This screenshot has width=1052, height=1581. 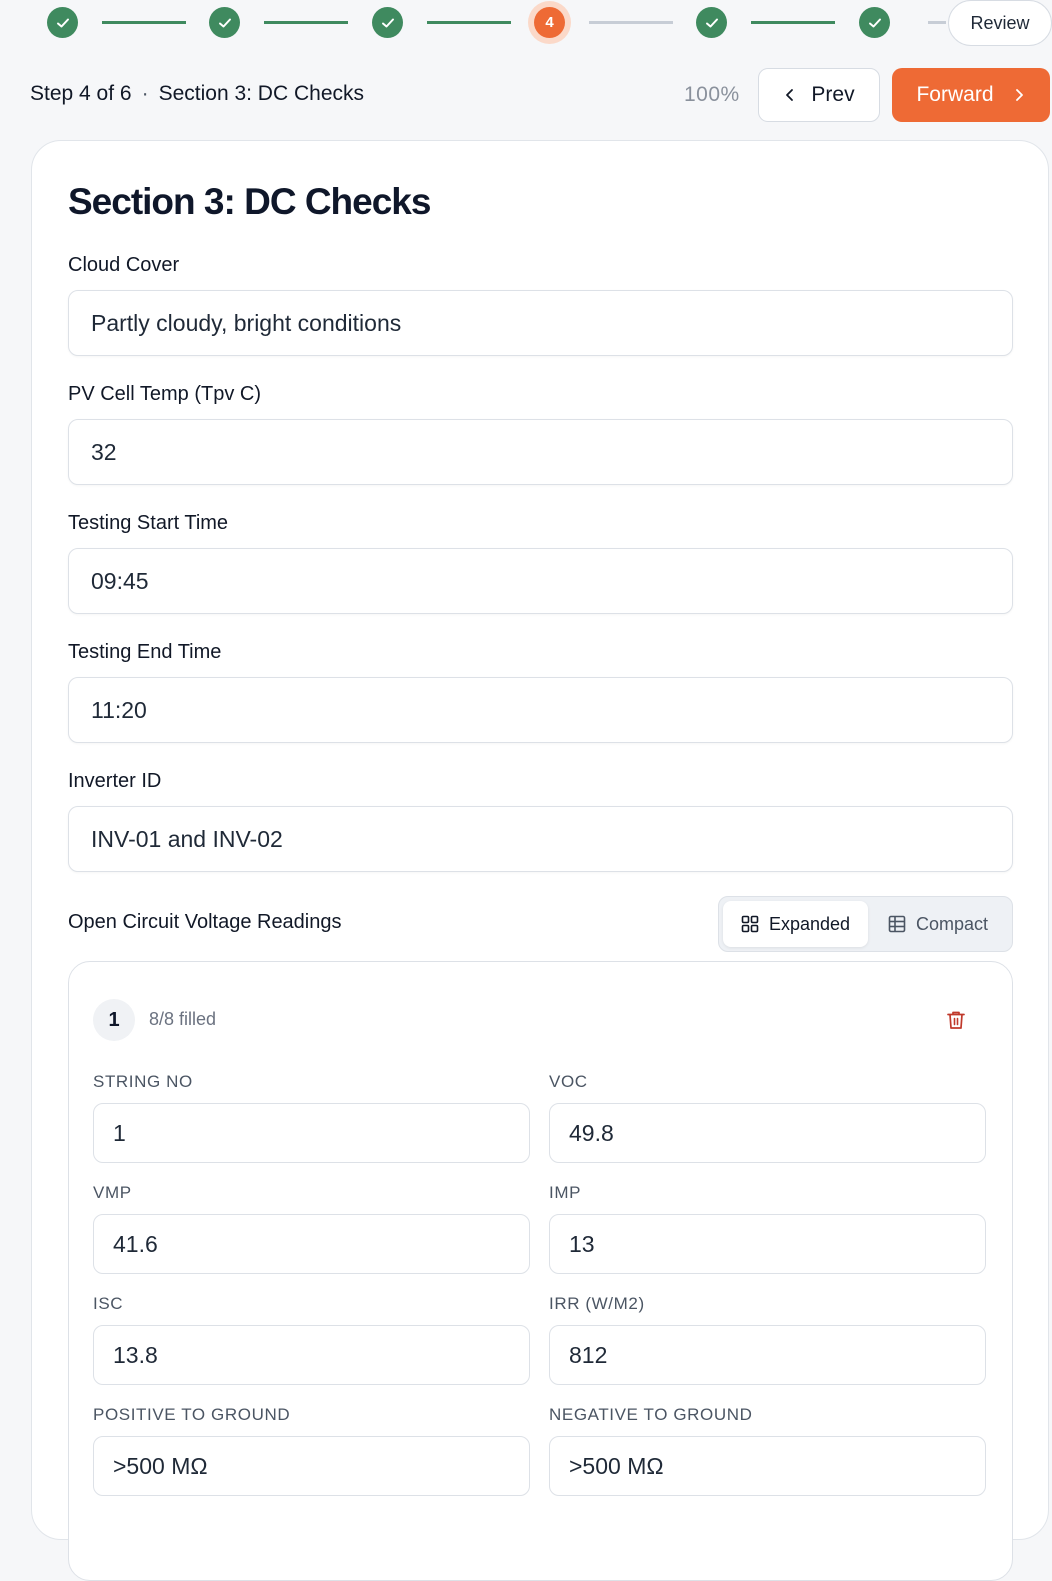 What do you see at coordinates (712, 94) in the screenshot?
I see `progress-percent: 100%` at bounding box center [712, 94].